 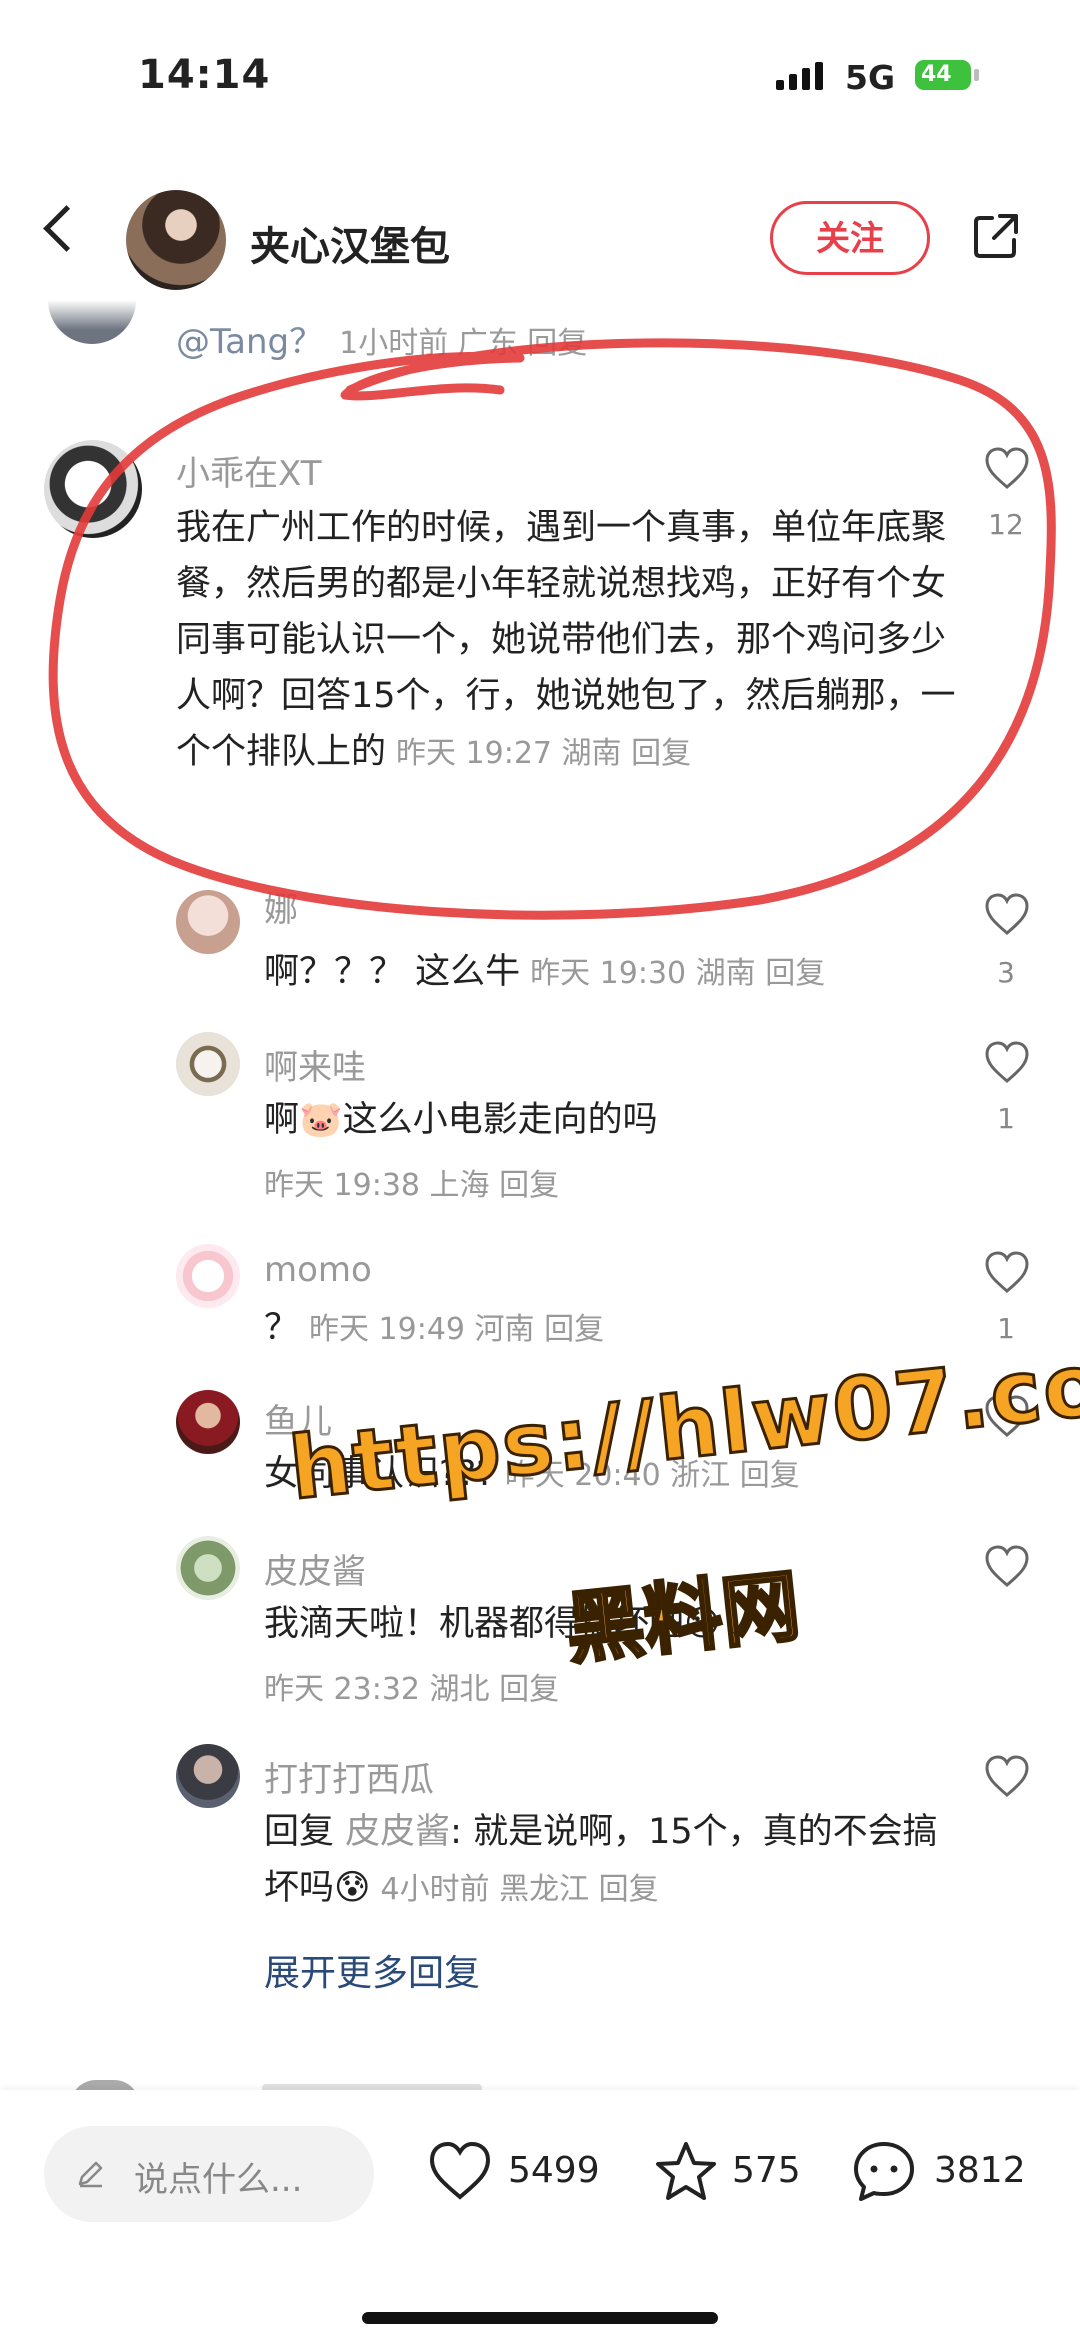 I want to click on comment-meta: 4小时前 黑龙江 回复, so click(x=519, y=1889).